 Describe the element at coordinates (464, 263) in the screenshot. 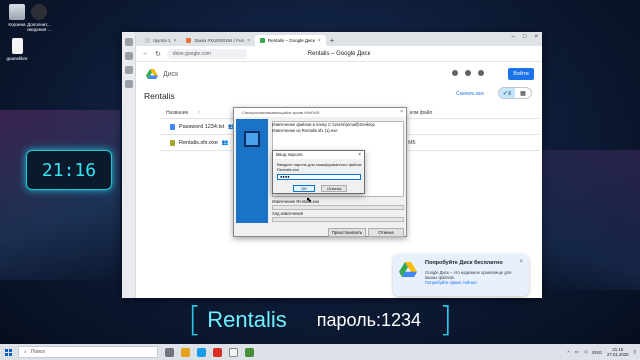

I see `promo-title: Попробуйте Диск бесплатно` at that location.